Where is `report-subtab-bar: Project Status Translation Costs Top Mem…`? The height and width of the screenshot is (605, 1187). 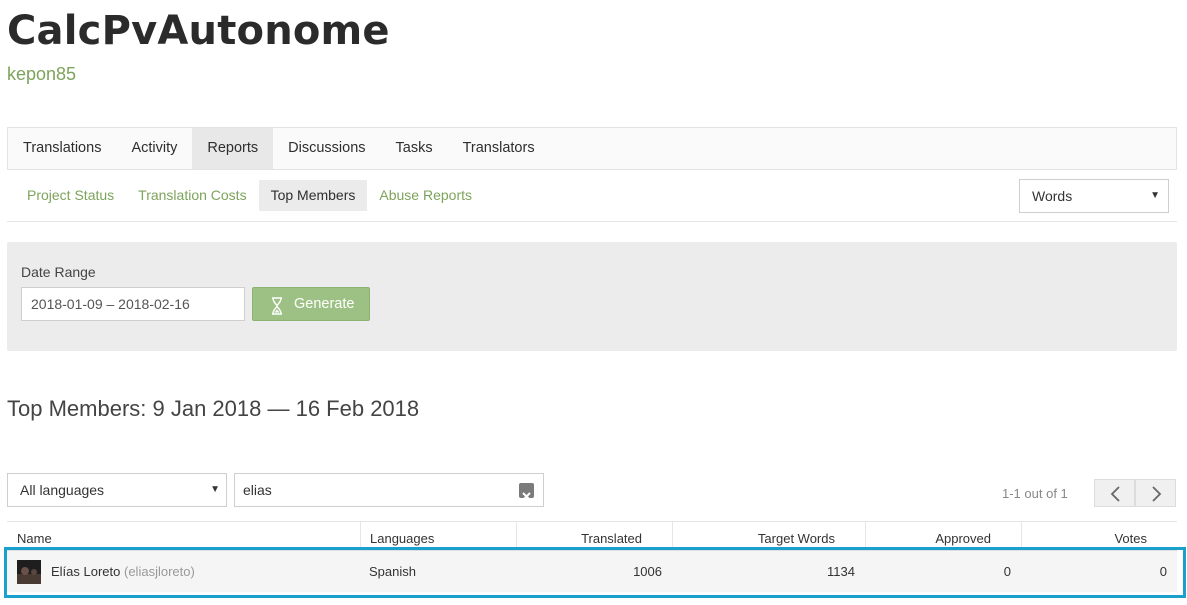
report-subtab-bar: Project Status Translation Costs Top Mem… is located at coordinates (249, 195).